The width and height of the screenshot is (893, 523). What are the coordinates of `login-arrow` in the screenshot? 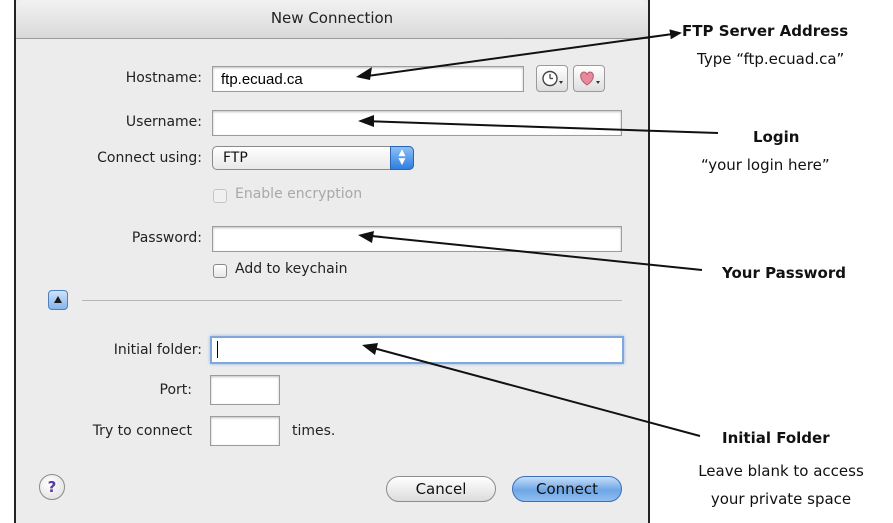 It's located at (540, 127).